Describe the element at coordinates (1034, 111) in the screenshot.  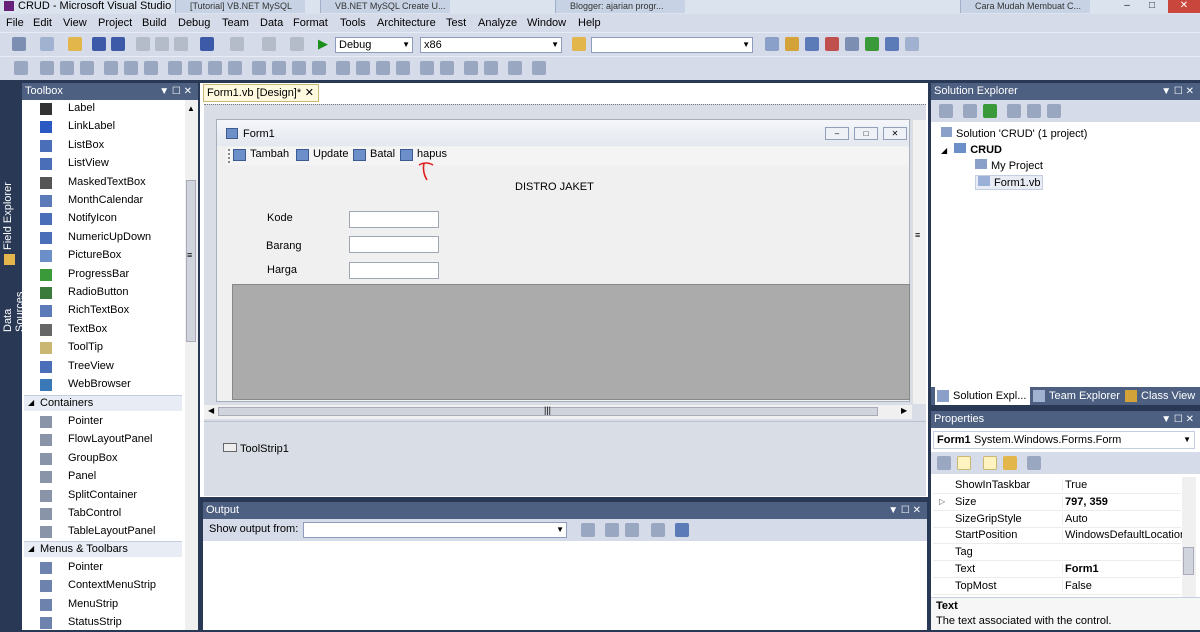
I see `view-designer-icon` at that location.